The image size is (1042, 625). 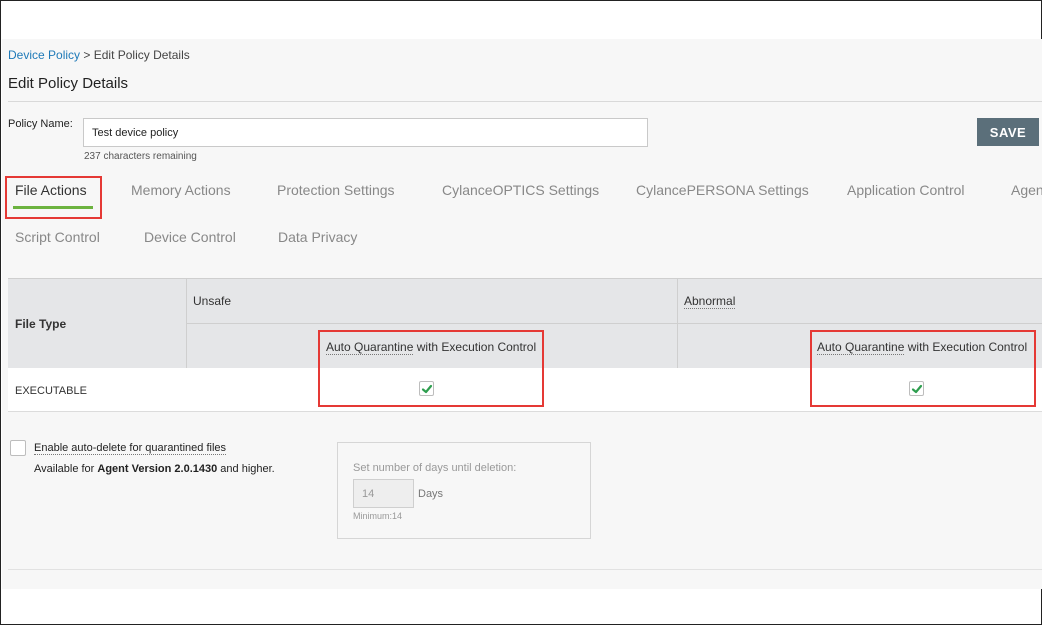 What do you see at coordinates (525, 101) in the screenshot?
I see `title-divider` at bounding box center [525, 101].